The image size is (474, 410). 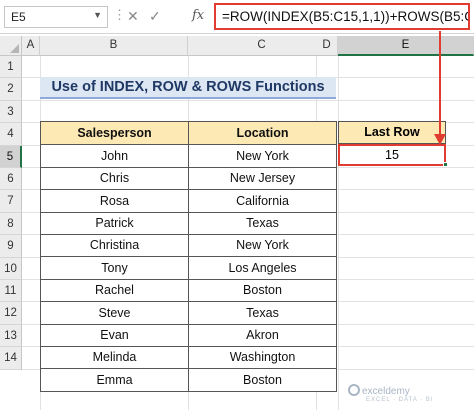 I want to click on salesperson-cell: Chris, so click(x=114, y=178).